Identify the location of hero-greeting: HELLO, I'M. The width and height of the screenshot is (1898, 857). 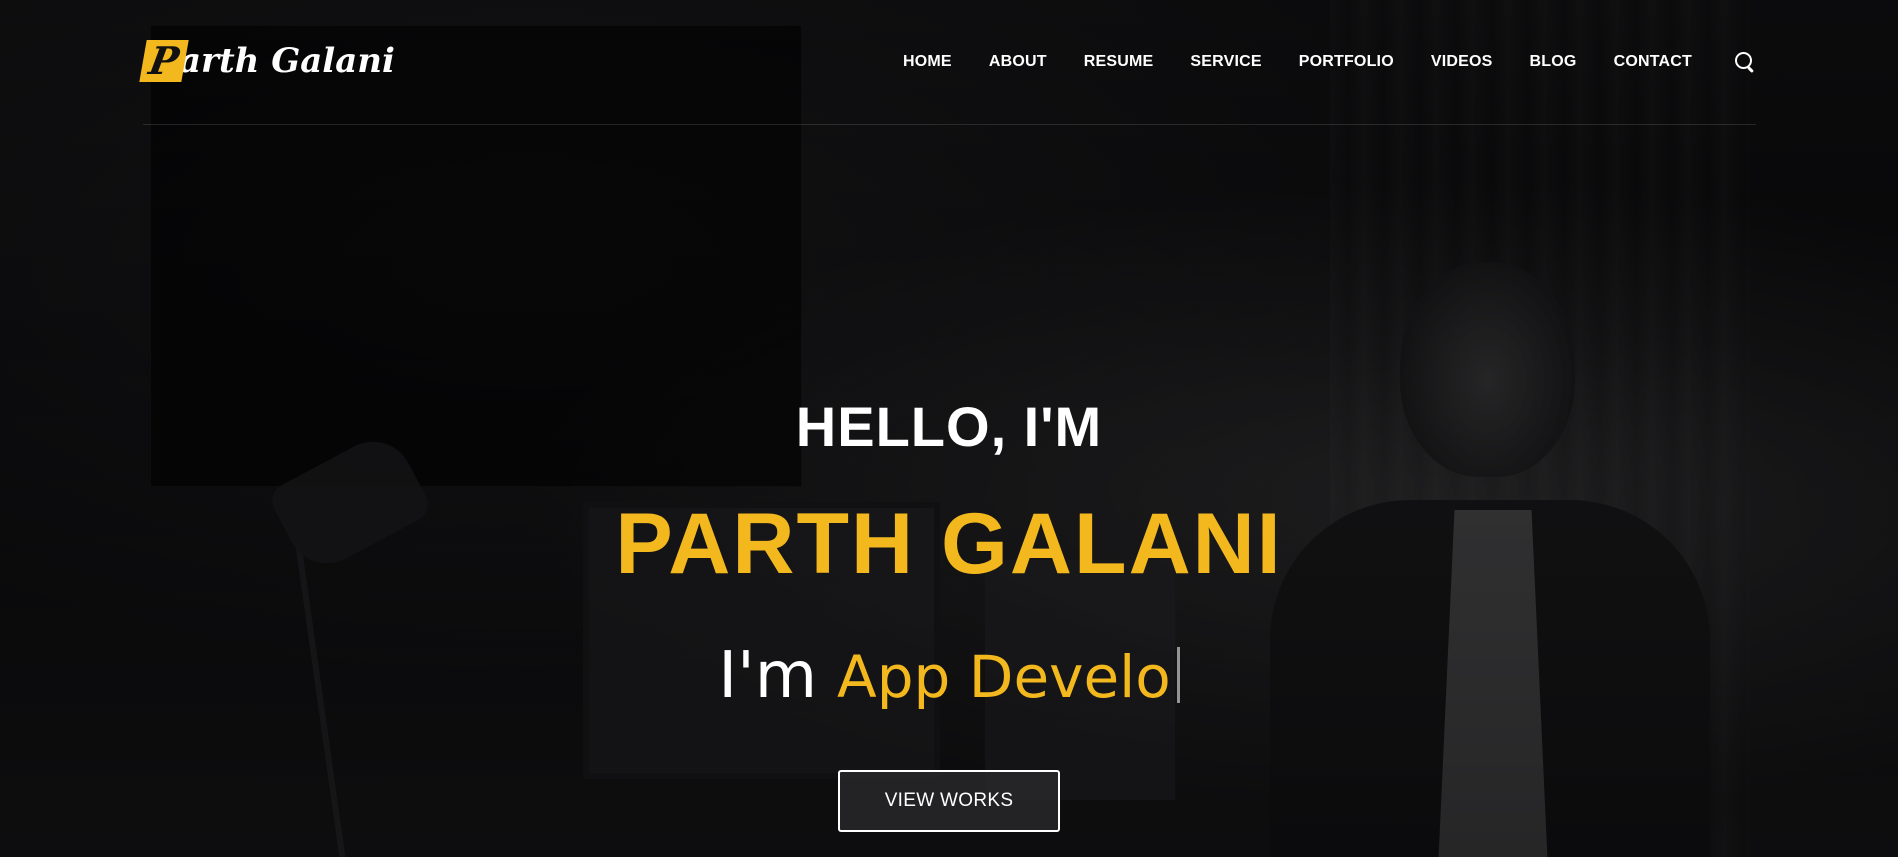
(949, 426).